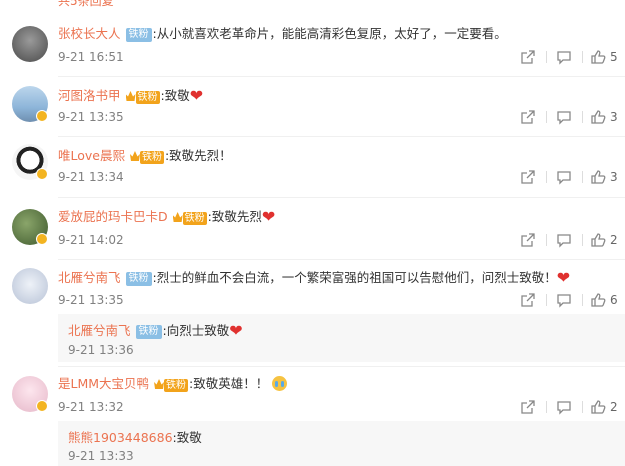  I want to click on reply-line: 北雁兮南飞 铁粉:向烈士致敬❤, so click(155, 330).